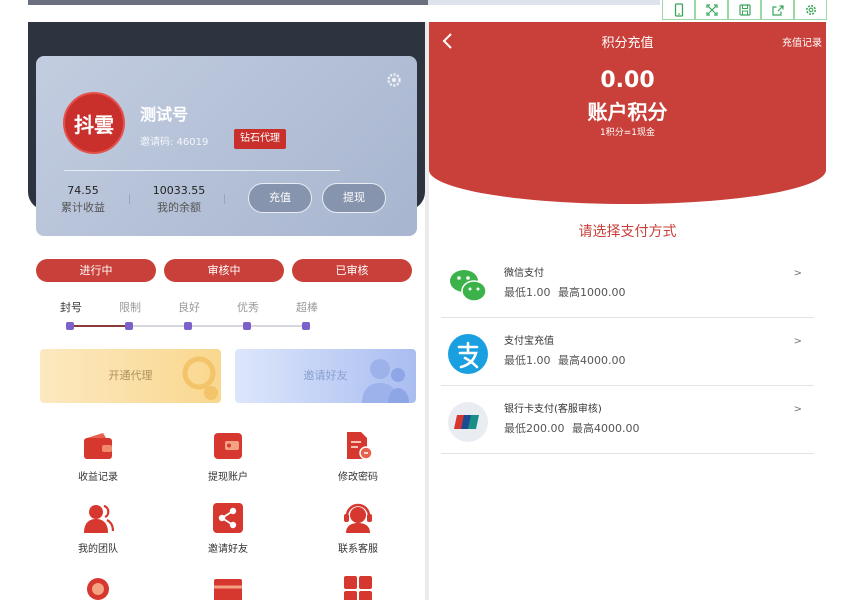 This screenshot has width=851, height=600. I want to click on wallet-icon, so click(98, 446).